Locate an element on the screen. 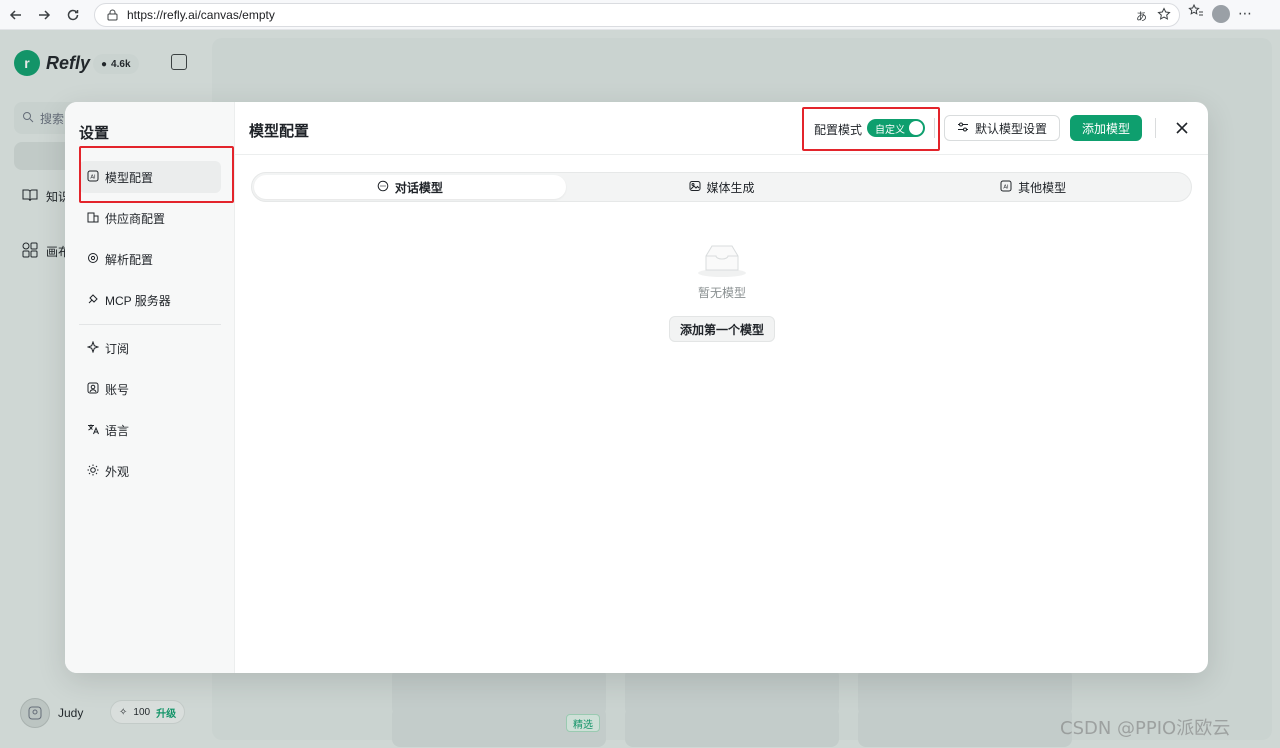 The image size is (1280, 748). toggle-knob is located at coordinates (916, 128).